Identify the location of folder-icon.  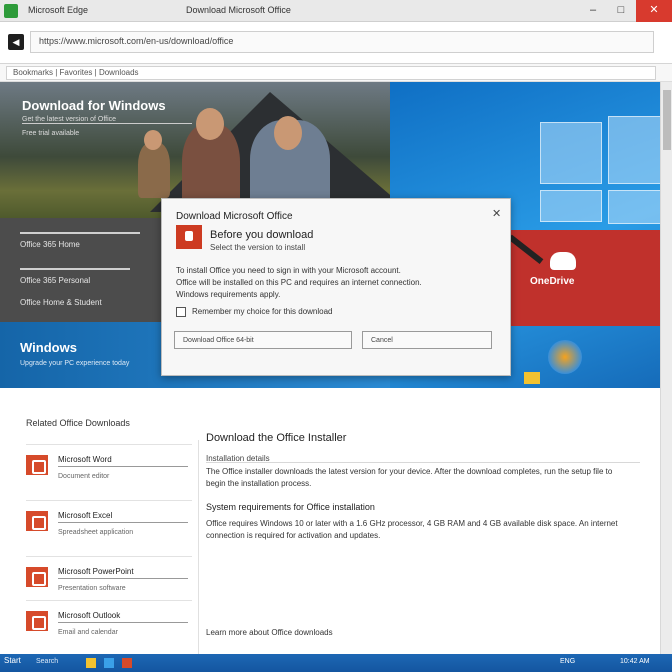
(532, 378).